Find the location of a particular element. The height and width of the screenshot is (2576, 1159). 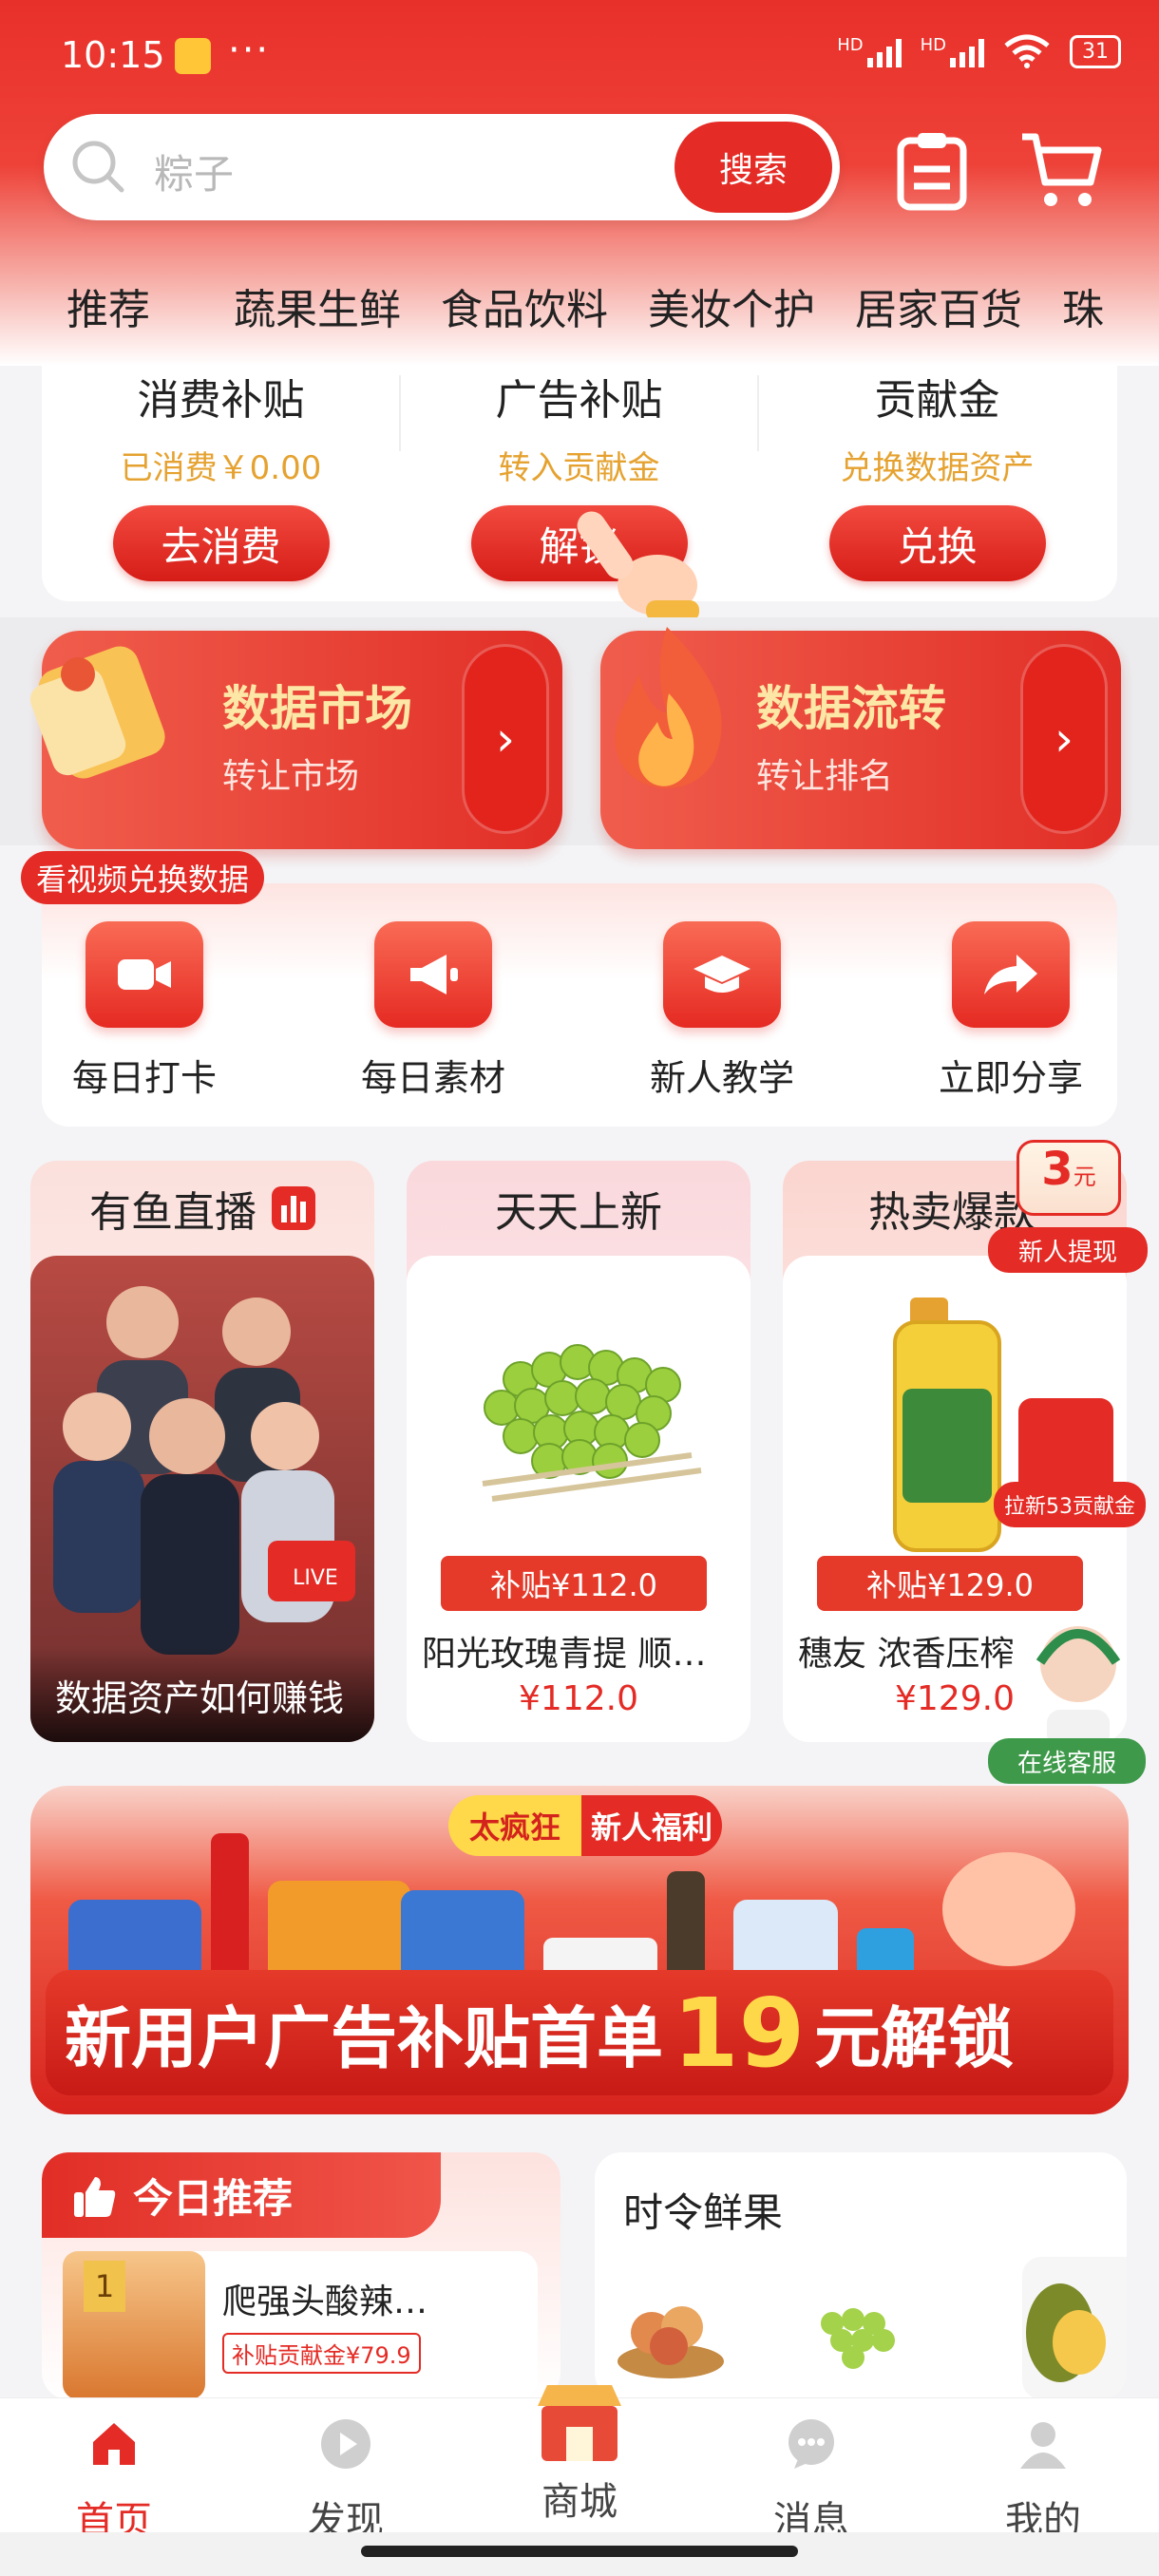

live-chart-icon is located at coordinates (293, 1208).